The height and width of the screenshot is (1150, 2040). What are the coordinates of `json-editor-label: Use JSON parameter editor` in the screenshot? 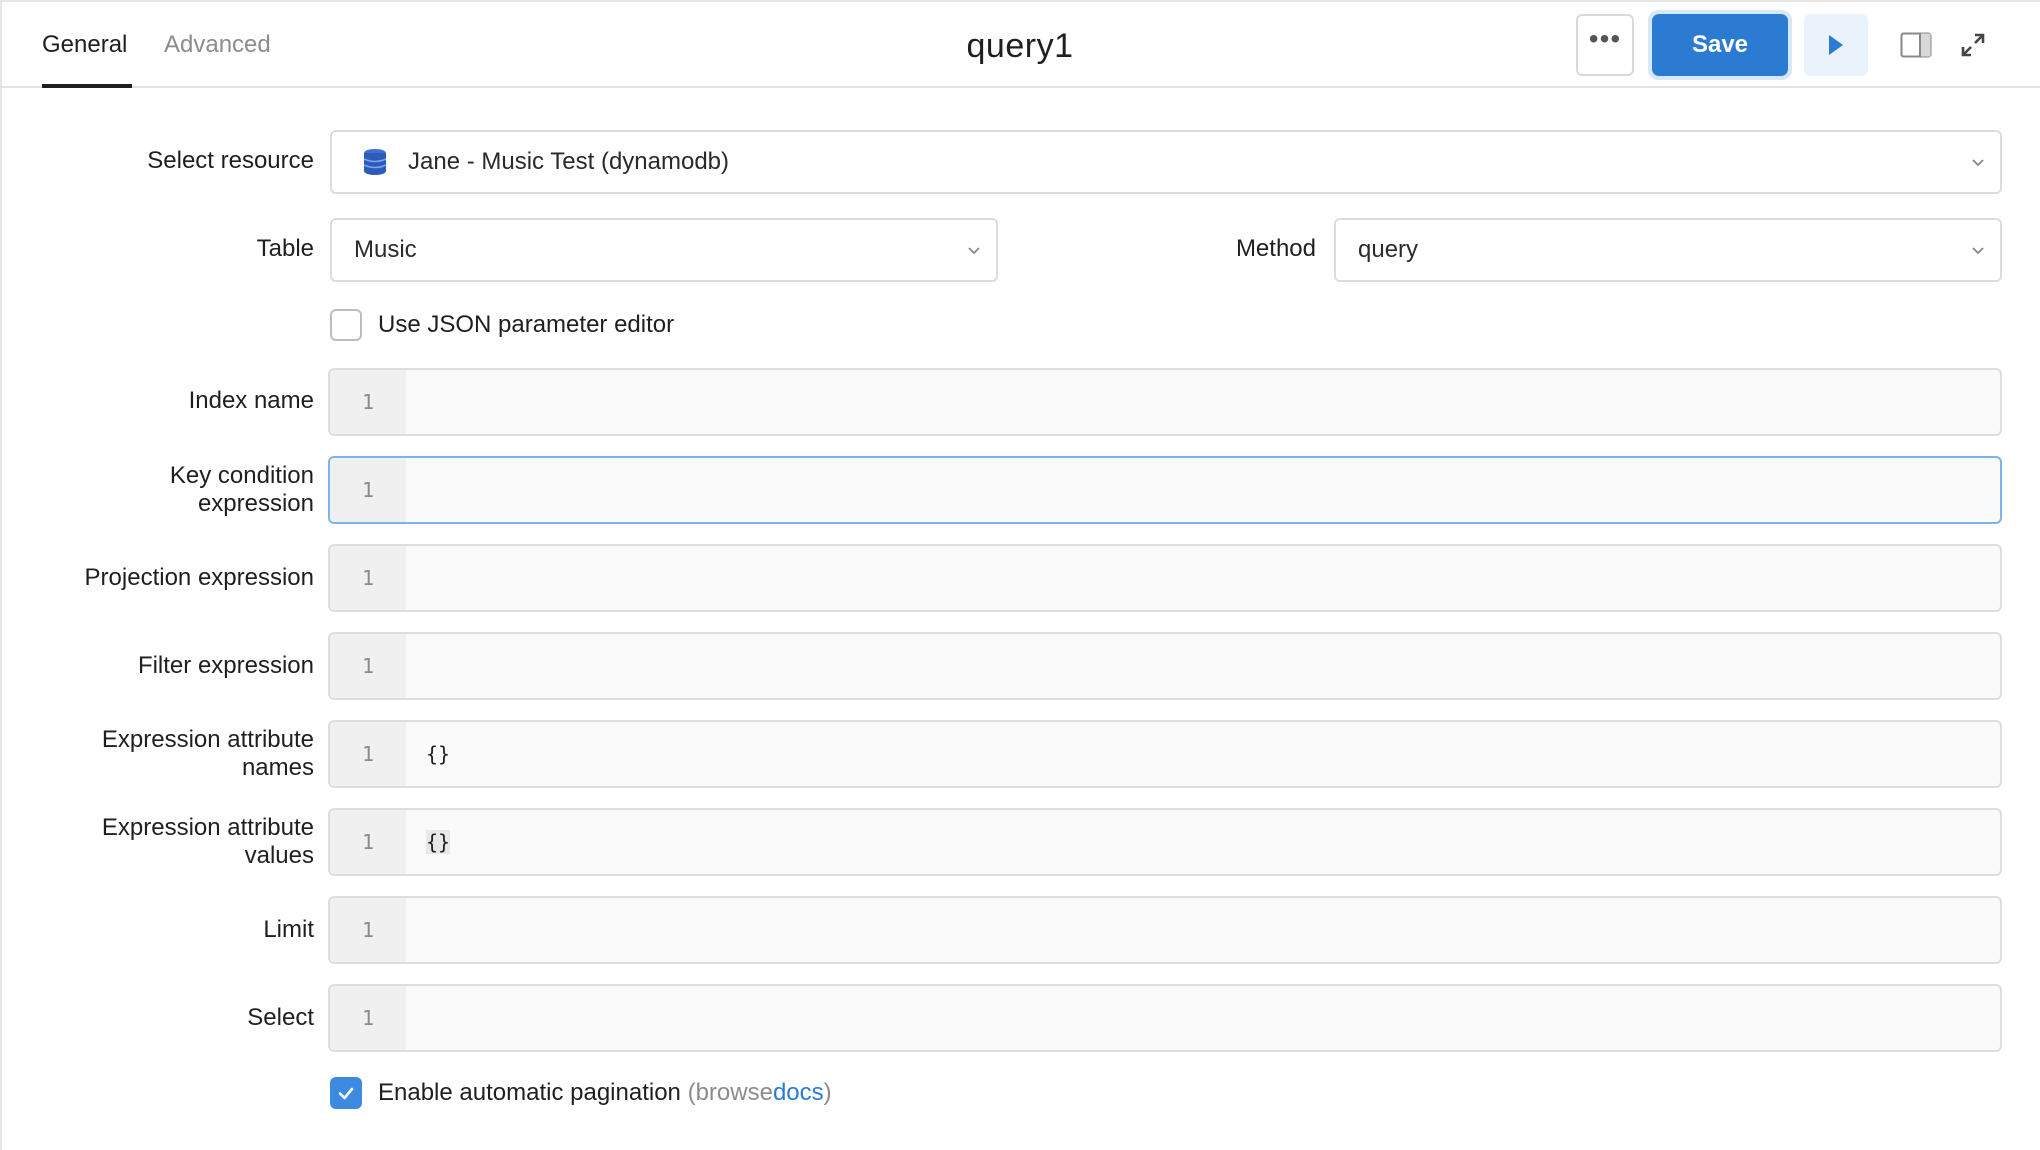 It's located at (526, 325).